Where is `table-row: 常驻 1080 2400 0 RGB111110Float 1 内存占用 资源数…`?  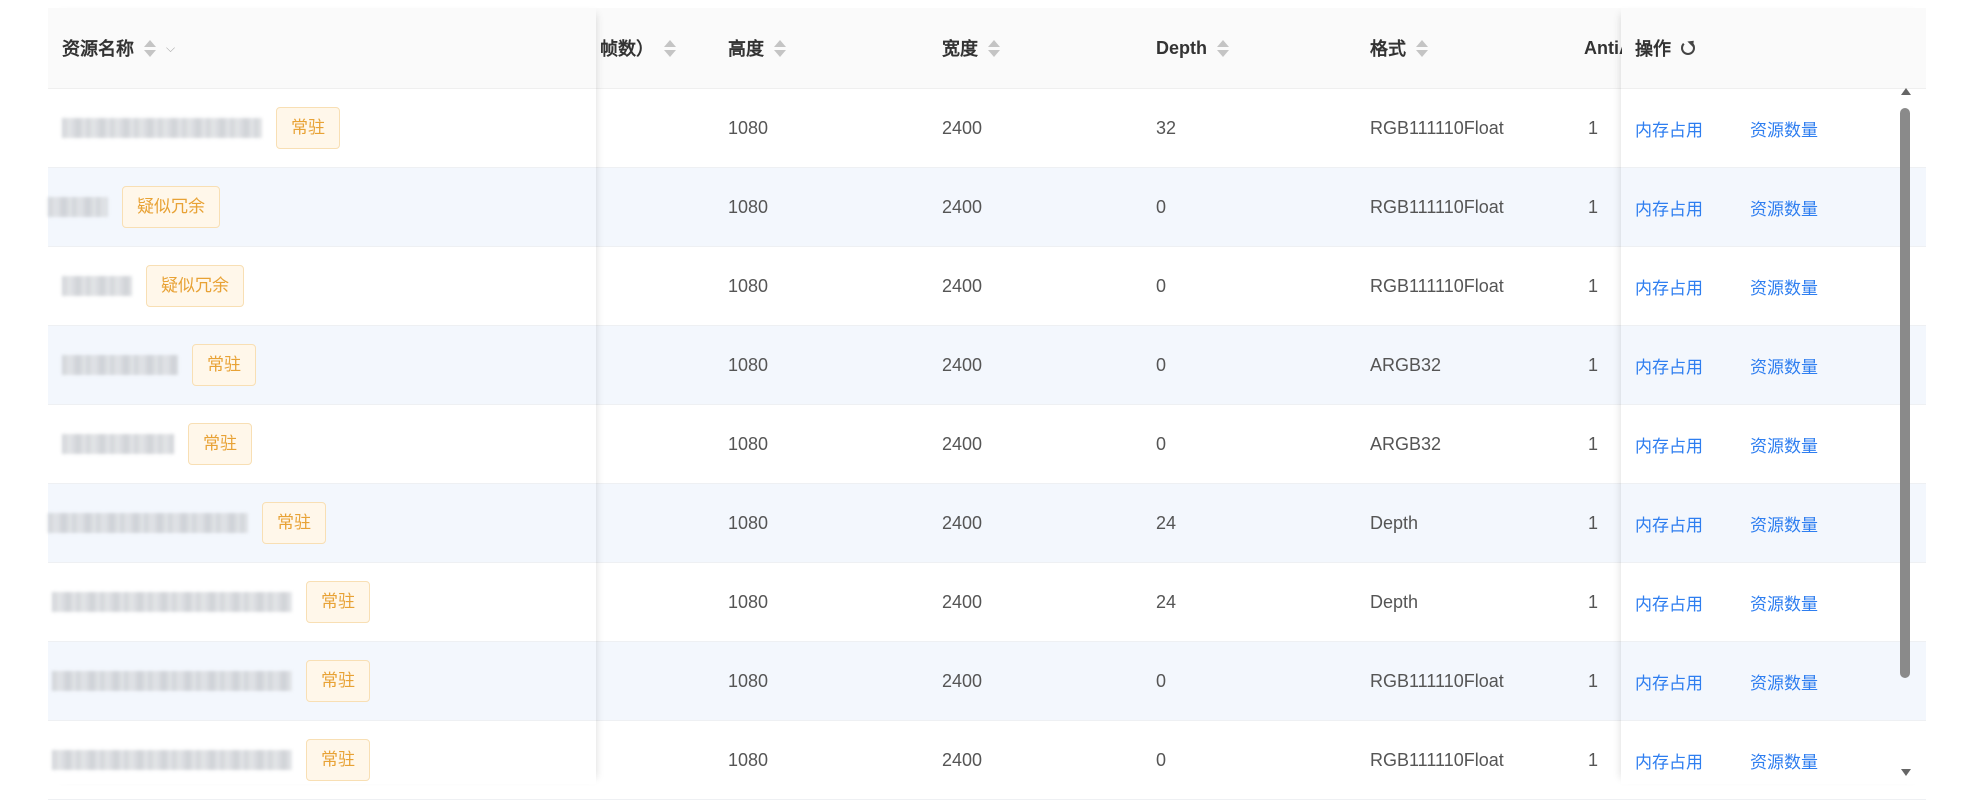
table-row: 常驻 1080 2400 0 RGB111110Float 1 内存占用 资源数… is located at coordinates (987, 681).